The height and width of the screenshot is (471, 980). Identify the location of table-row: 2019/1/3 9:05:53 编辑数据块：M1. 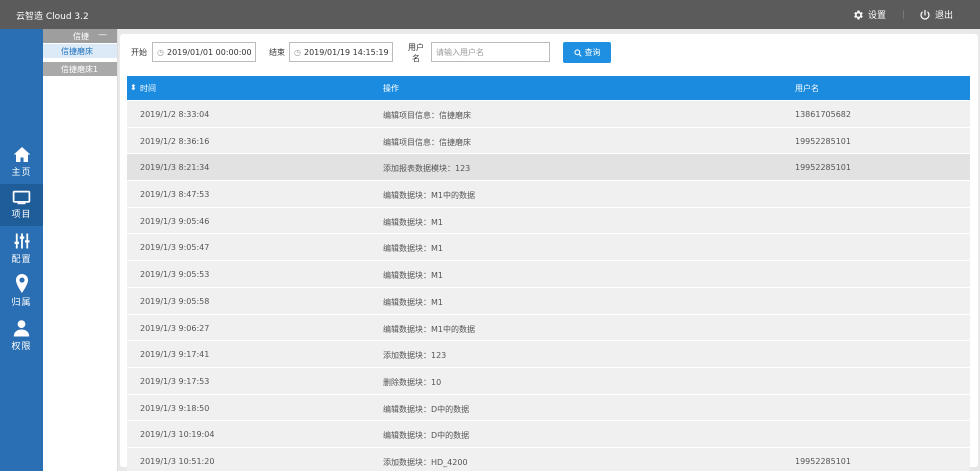
(548, 274).